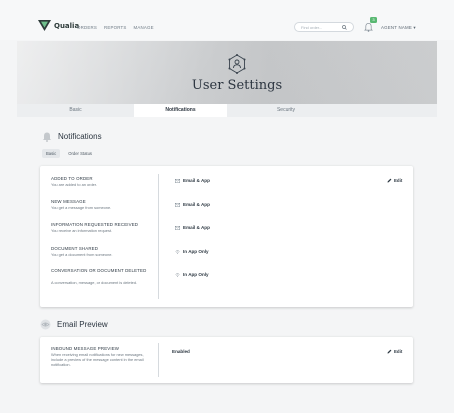 The height and width of the screenshot is (413, 454). I want to click on settings-hero-banner: User Settings, so click(227, 72).